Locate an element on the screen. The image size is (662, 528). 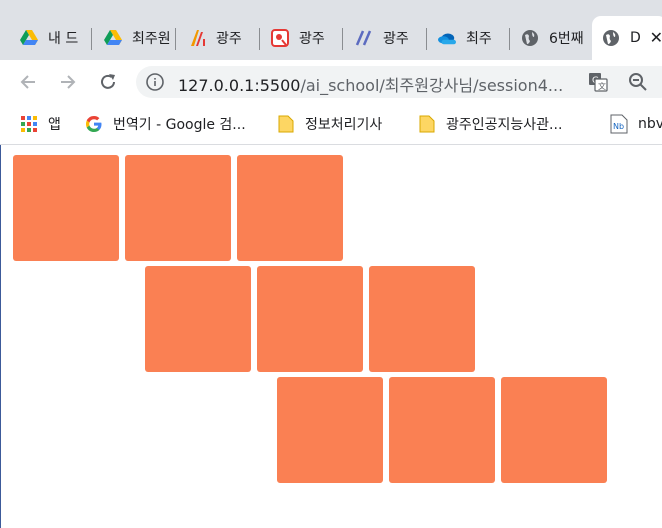
info-icon is located at coordinates (155, 84).